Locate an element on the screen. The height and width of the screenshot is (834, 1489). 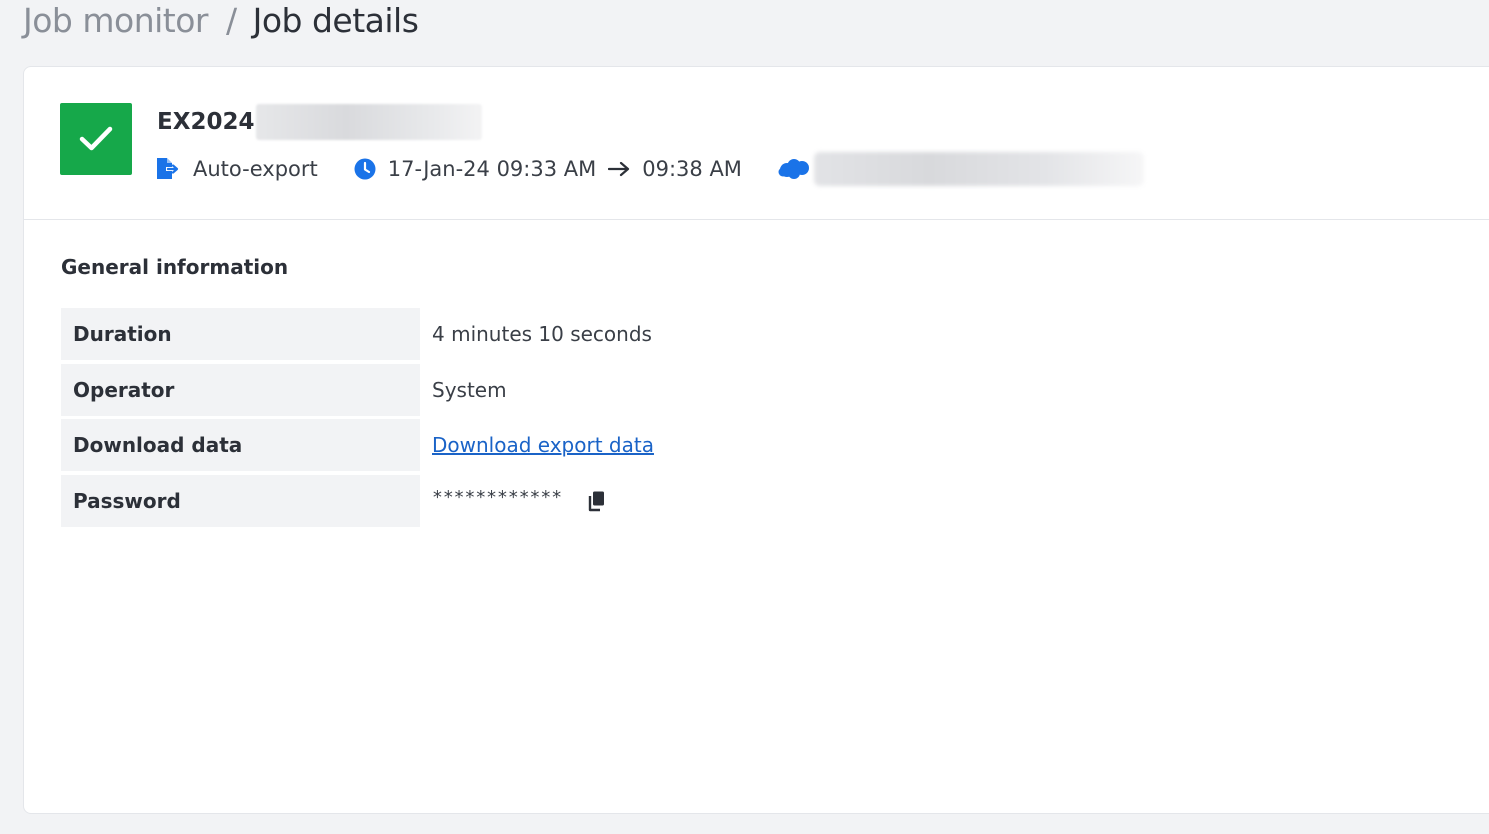
job-type: Auto-export is located at coordinates (236, 169).